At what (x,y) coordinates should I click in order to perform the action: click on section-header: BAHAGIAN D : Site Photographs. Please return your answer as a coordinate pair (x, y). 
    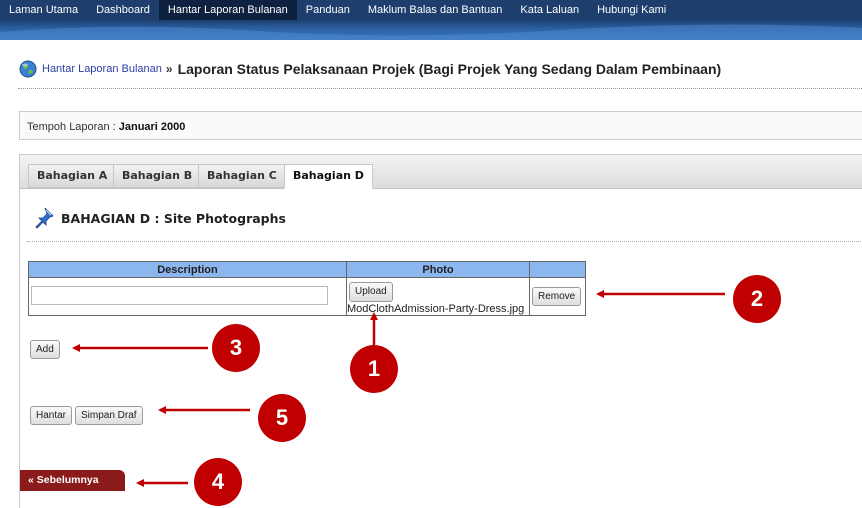
    Looking at the image, I should click on (160, 218).